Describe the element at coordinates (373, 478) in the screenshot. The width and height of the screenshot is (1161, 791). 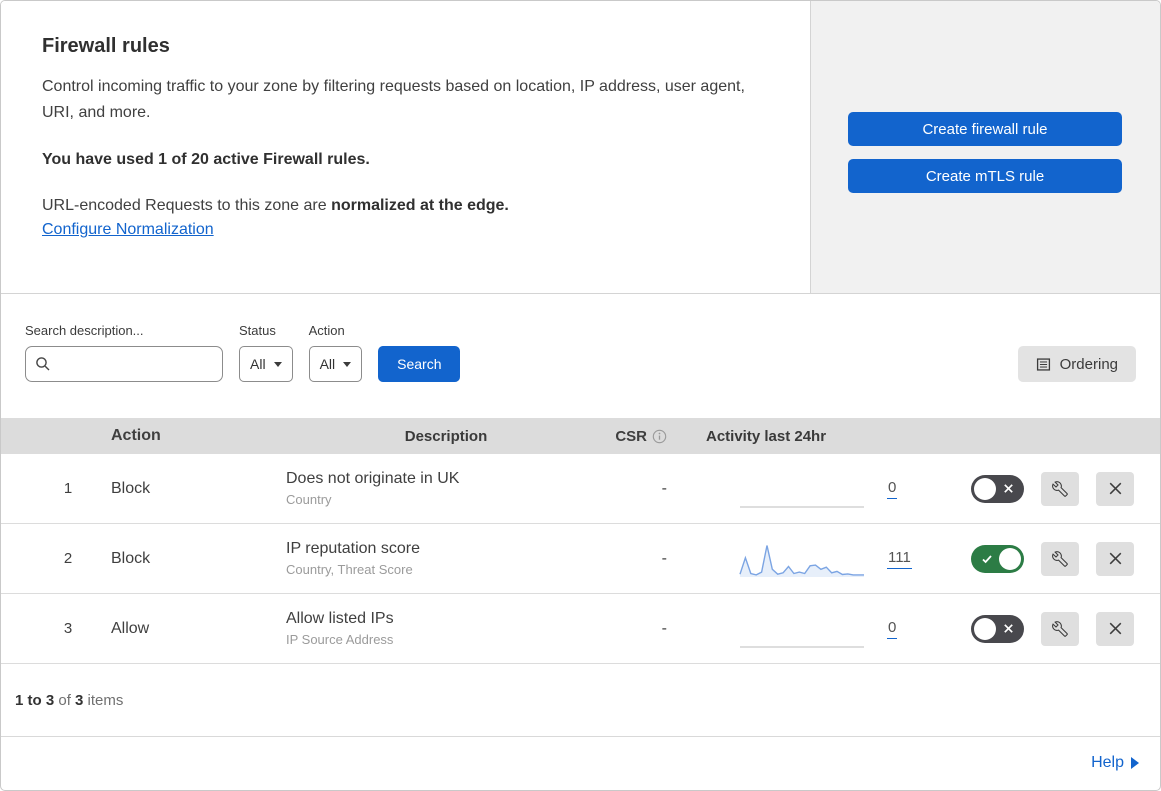
I see `rule-description: Does not originate in UK` at that location.